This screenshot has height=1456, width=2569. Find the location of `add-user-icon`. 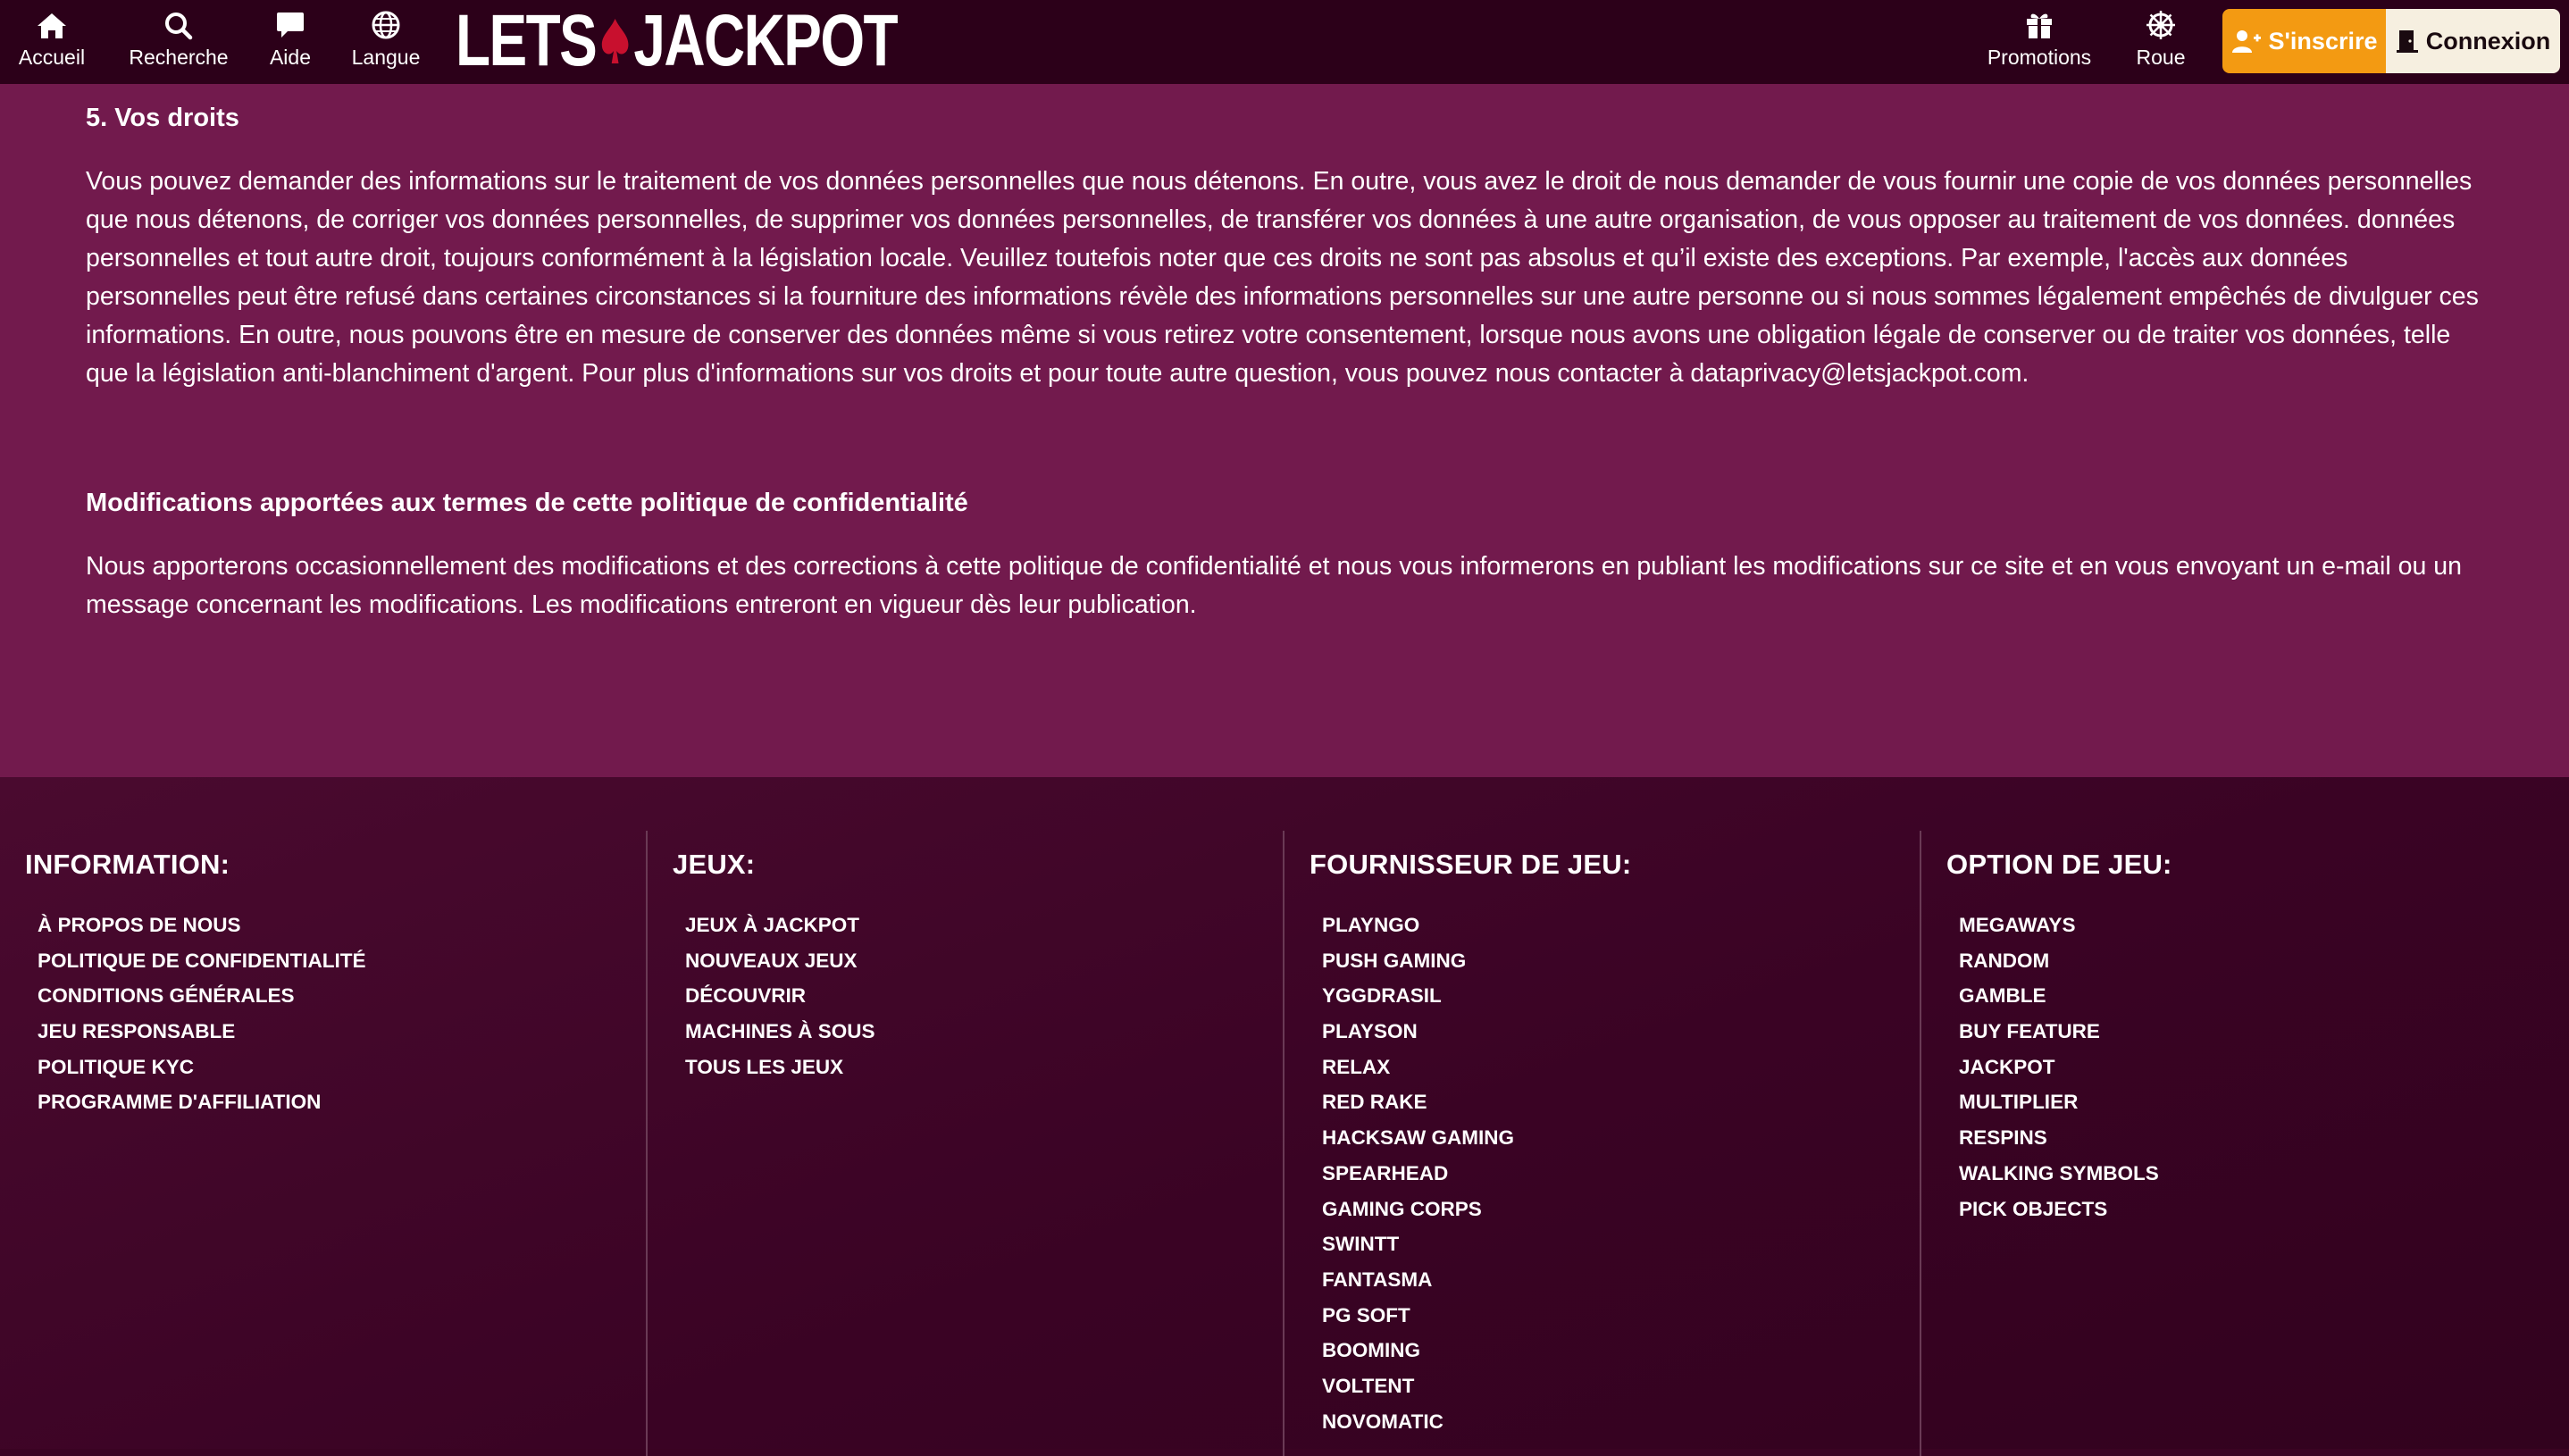

add-user-icon is located at coordinates (2246, 41).